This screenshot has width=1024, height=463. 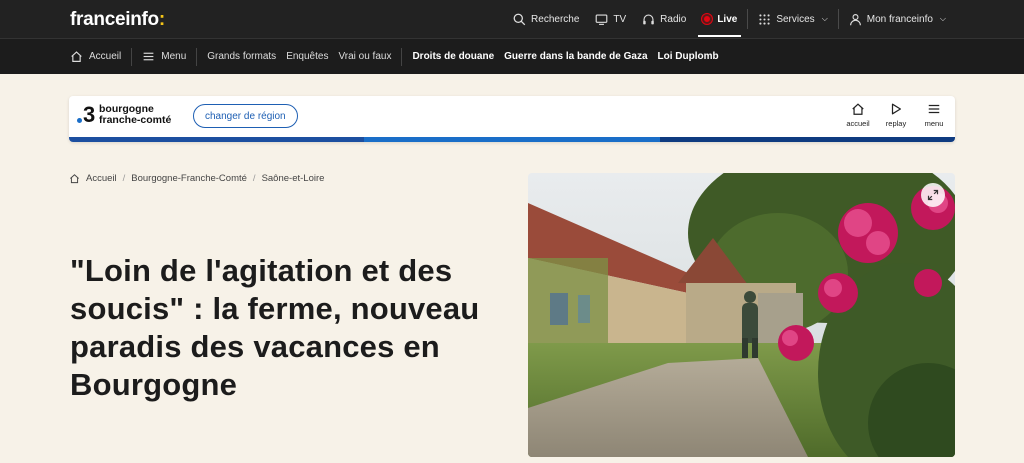 I want to click on breadcrumb-item-home: Accueil, so click(x=101, y=178).